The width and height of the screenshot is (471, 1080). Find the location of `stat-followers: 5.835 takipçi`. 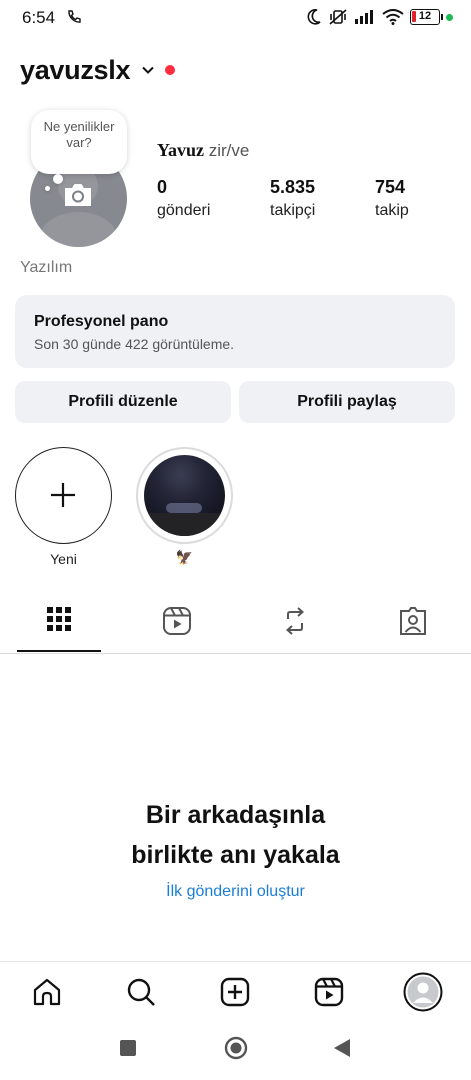

stat-followers: 5.835 takipçi is located at coordinates (292, 198).